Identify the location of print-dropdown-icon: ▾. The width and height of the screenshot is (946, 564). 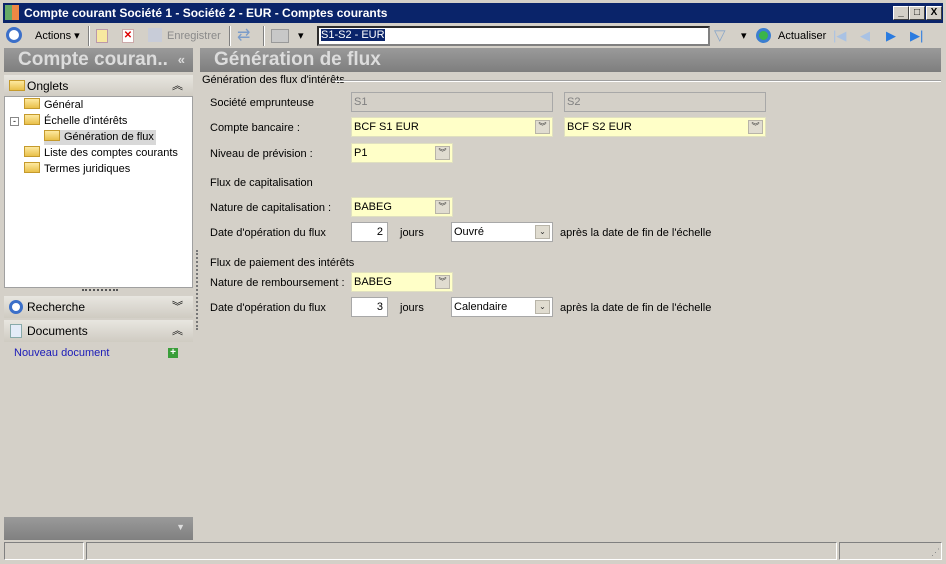
(301, 36).